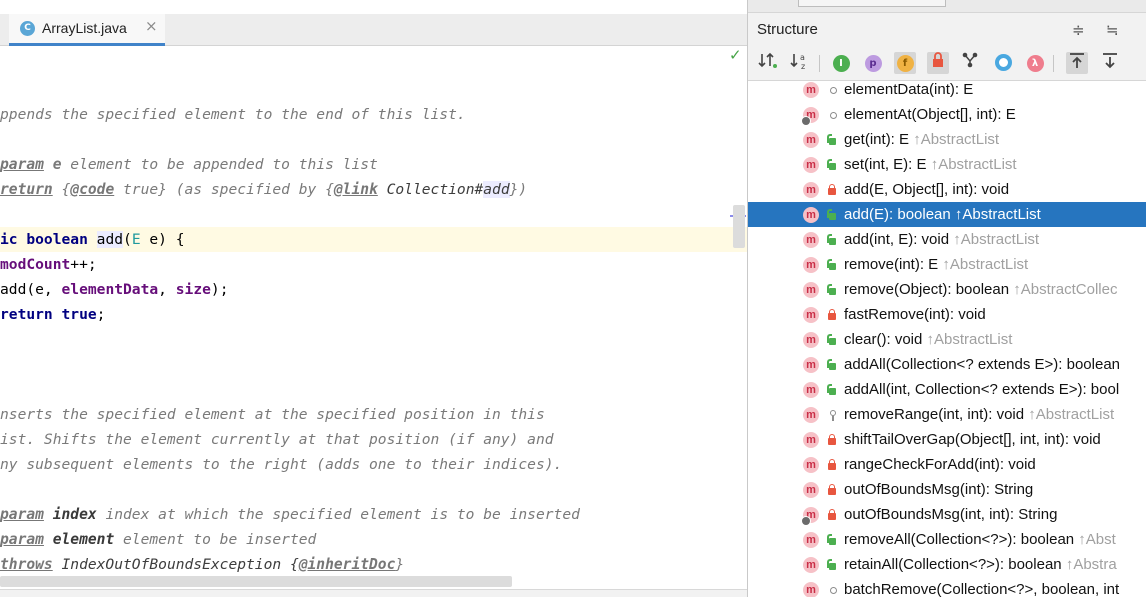  Describe the element at coordinates (373, 239) in the screenshot. I see `code-line-current: ic boolean add(E e) {` at that location.